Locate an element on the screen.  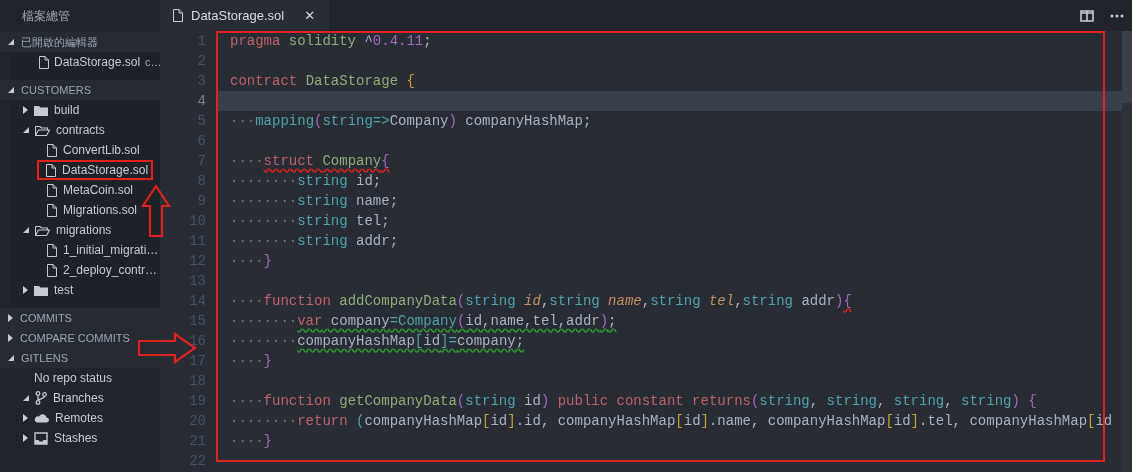
item-label: Branches is located at coordinates (78, 398).